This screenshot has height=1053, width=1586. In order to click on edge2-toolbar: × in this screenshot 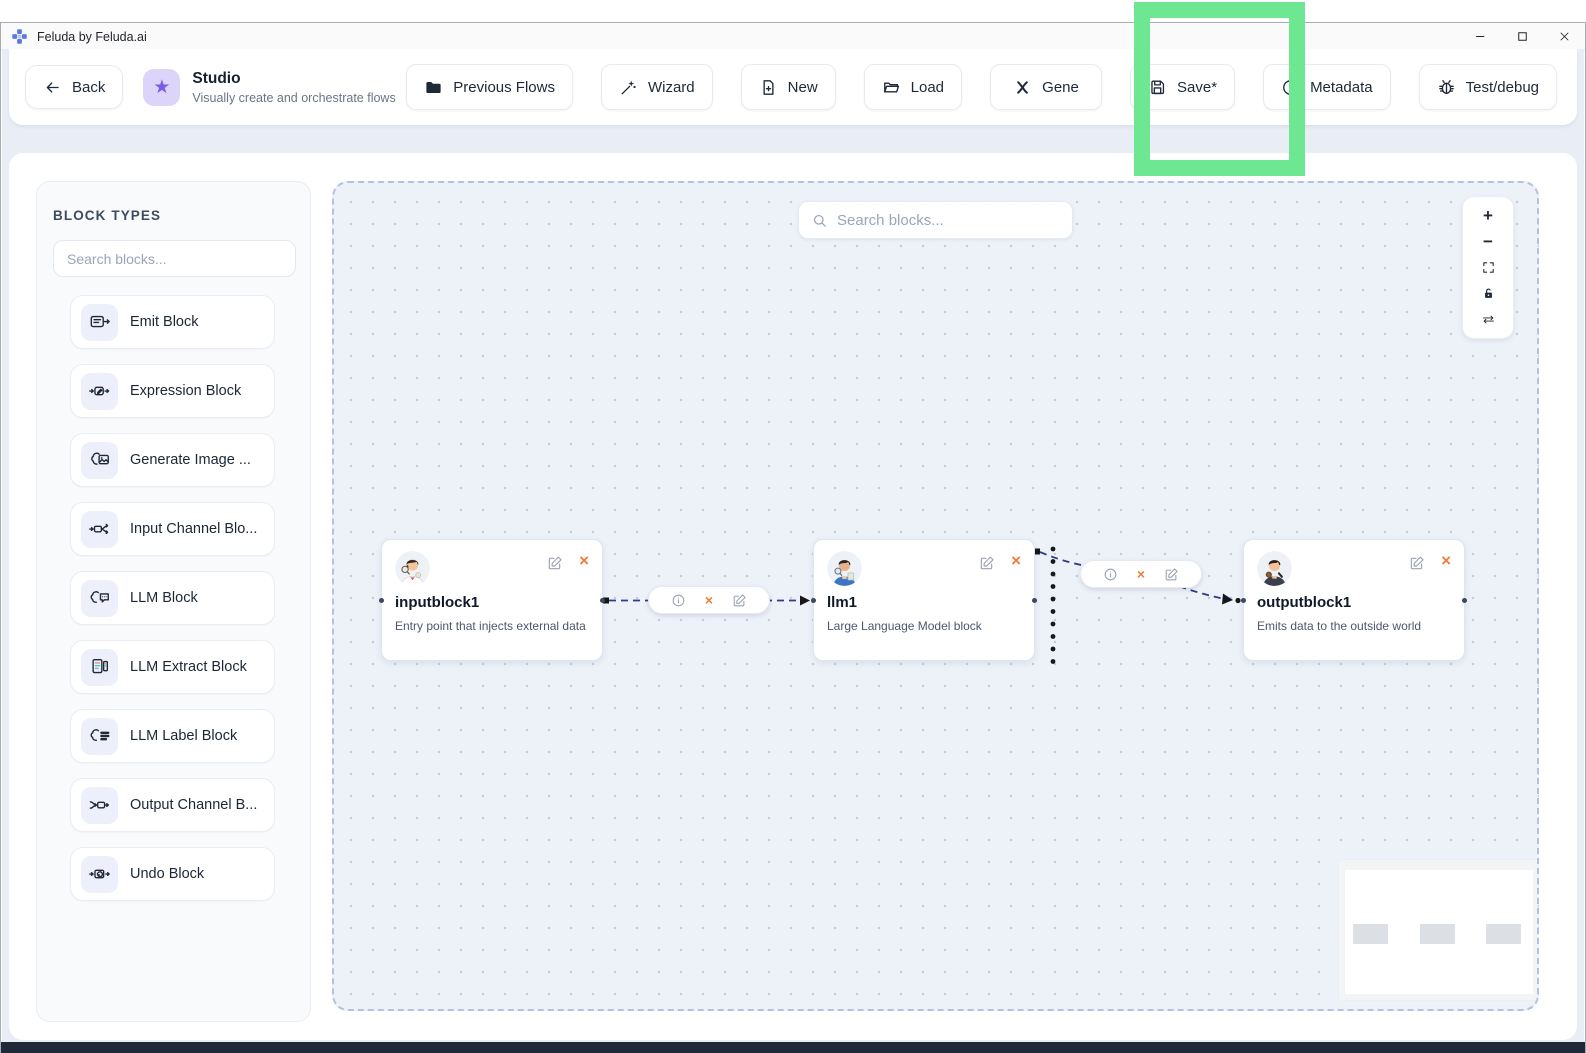, I will do `click(1141, 574)`.